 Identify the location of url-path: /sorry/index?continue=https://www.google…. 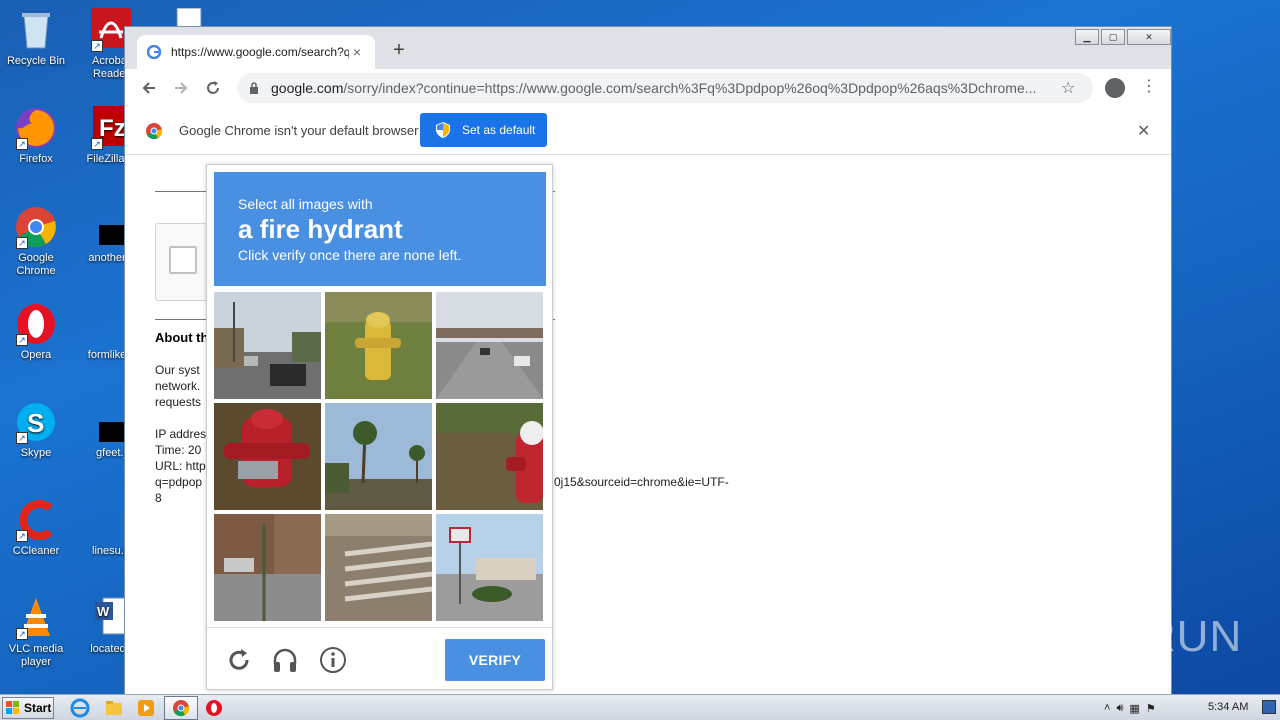
(690, 88).